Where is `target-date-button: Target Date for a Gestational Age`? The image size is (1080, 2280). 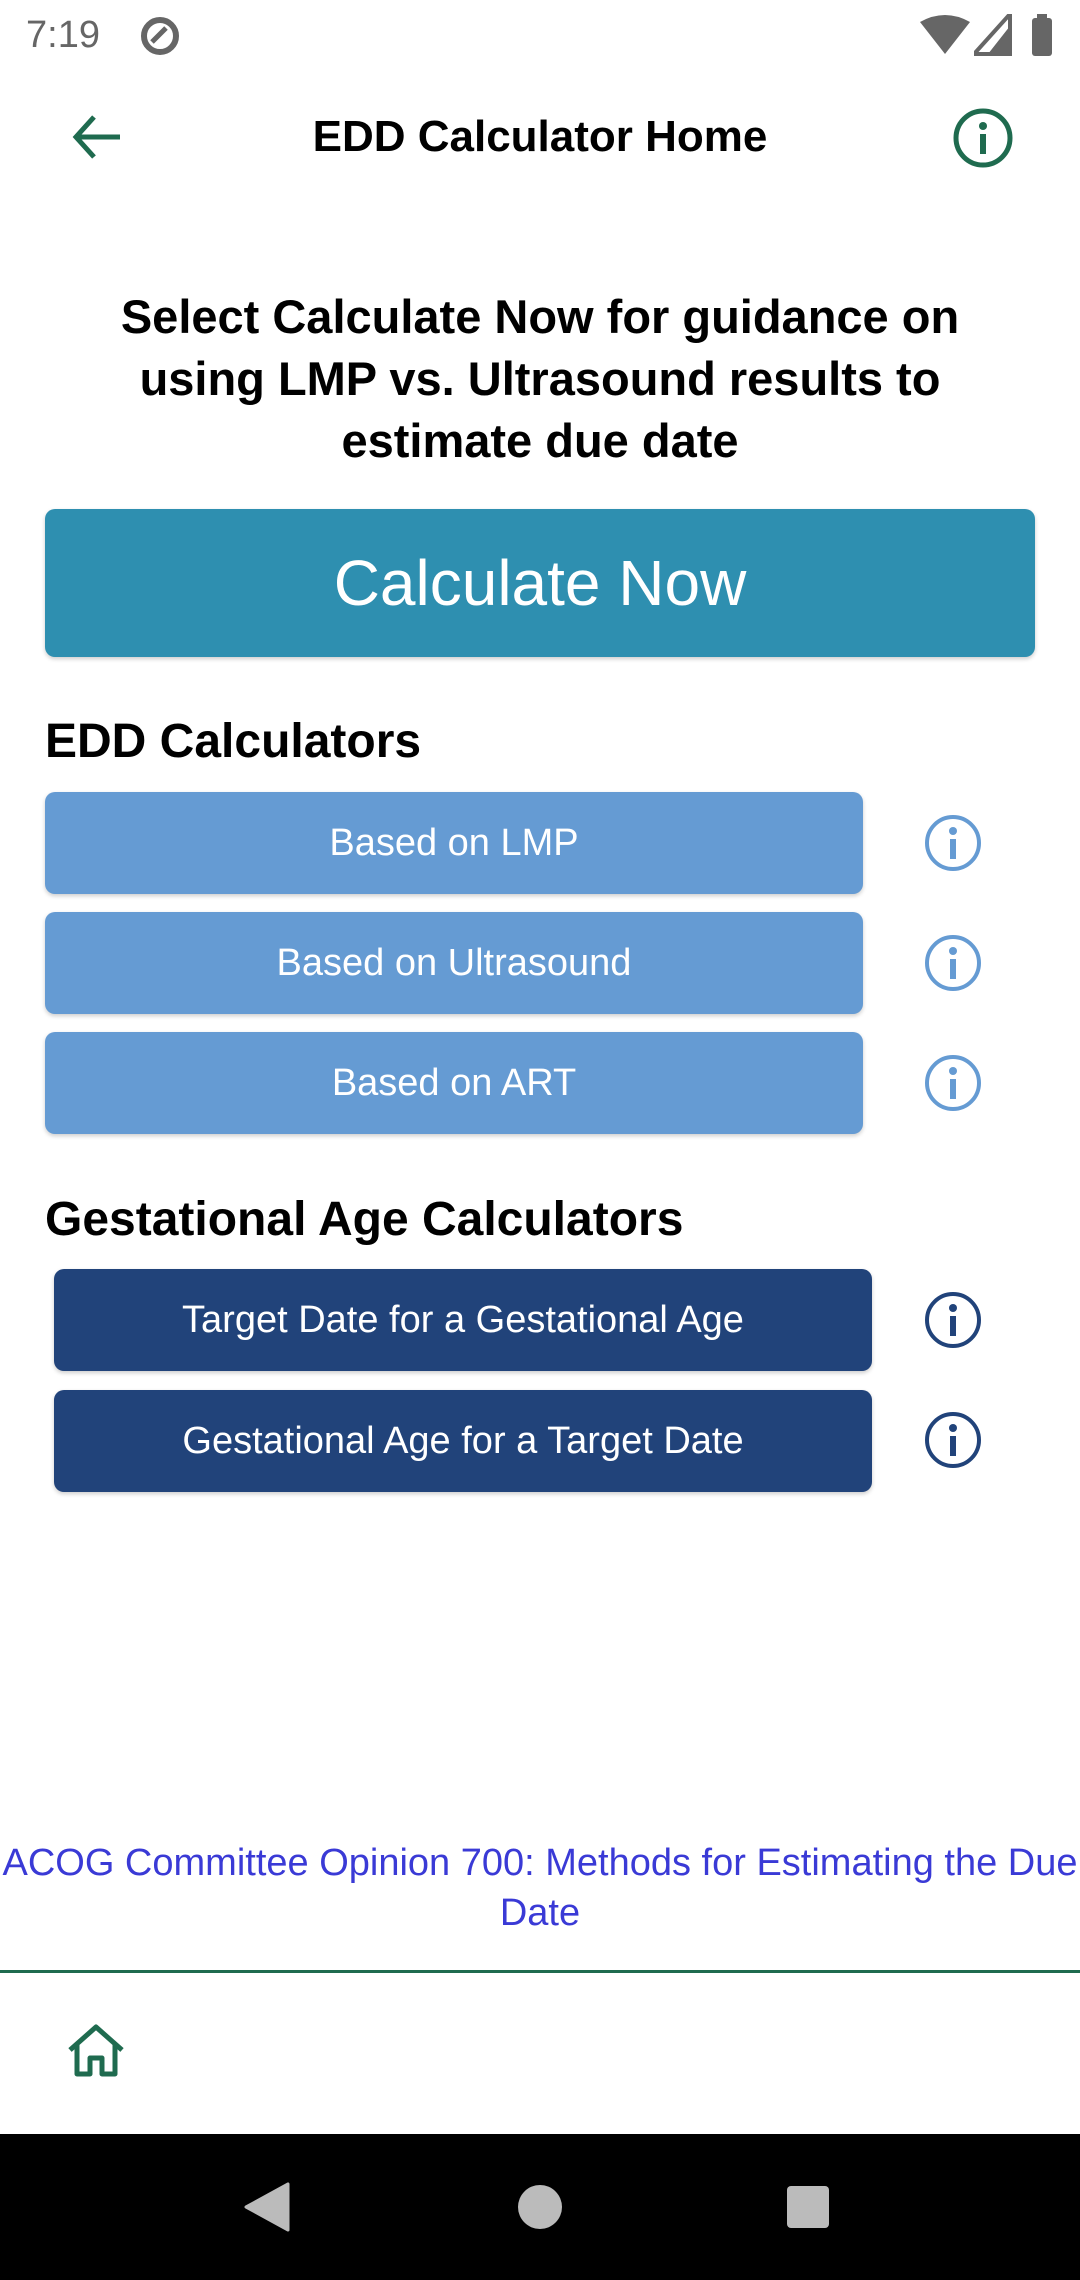 target-date-button: Target Date for a Gestational Age is located at coordinates (463, 1320).